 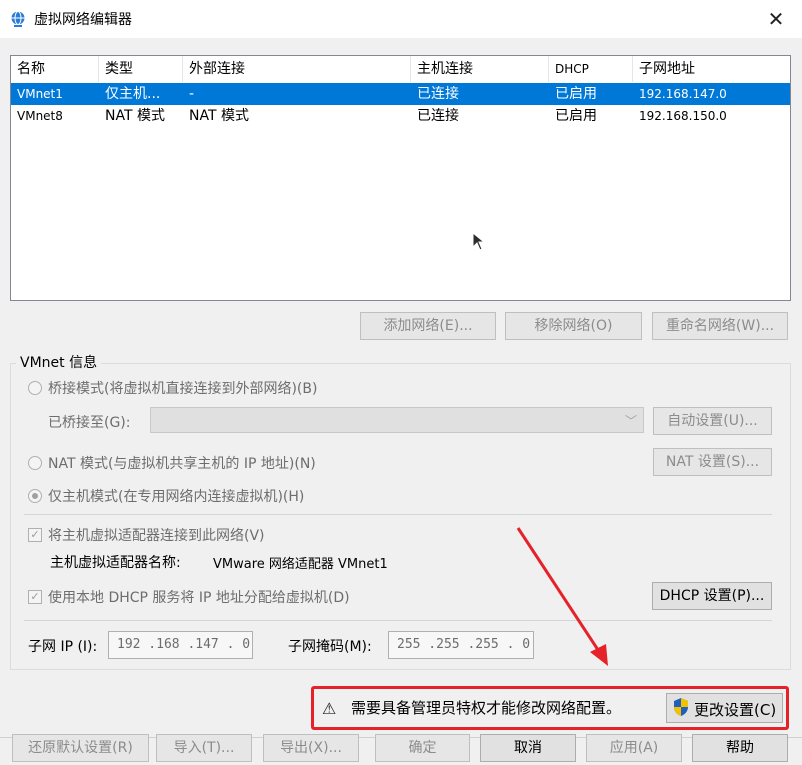 What do you see at coordinates (634, 748) in the screenshot?
I see `apply-button: 应用(A)` at bounding box center [634, 748].